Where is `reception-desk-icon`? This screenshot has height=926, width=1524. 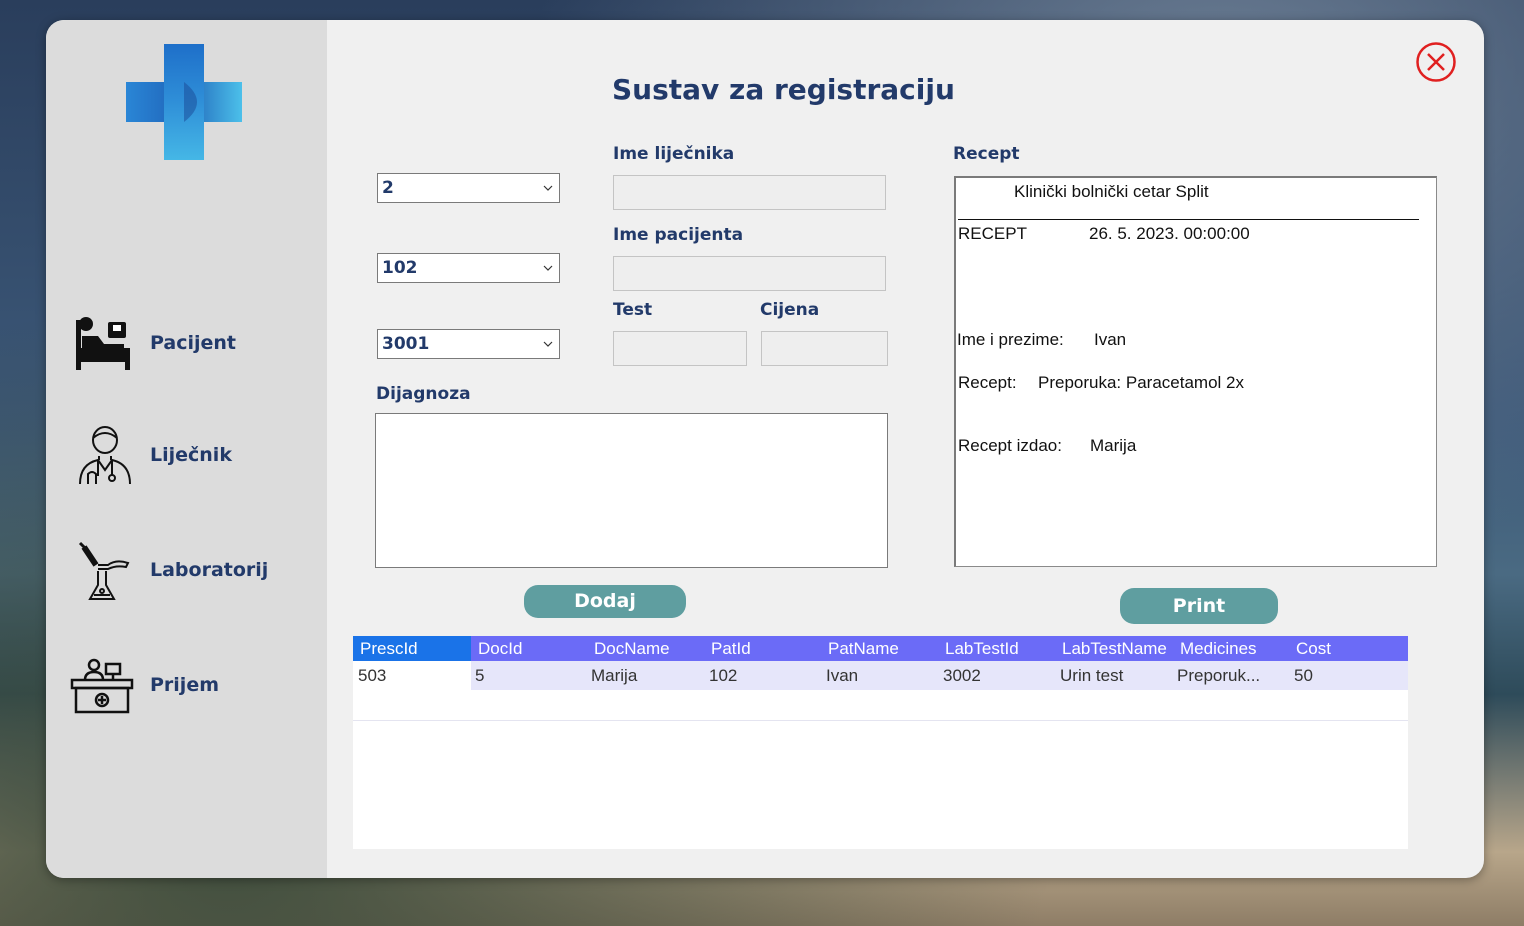
reception-desk-icon is located at coordinates (102, 686).